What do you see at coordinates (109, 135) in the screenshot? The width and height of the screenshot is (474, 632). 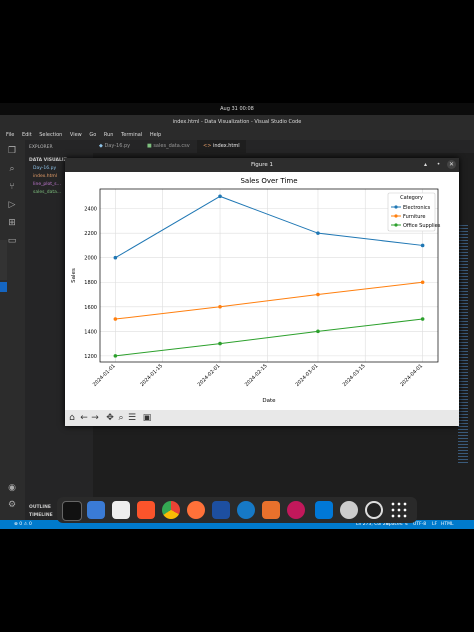 I see `menu-run: Run` at bounding box center [109, 135].